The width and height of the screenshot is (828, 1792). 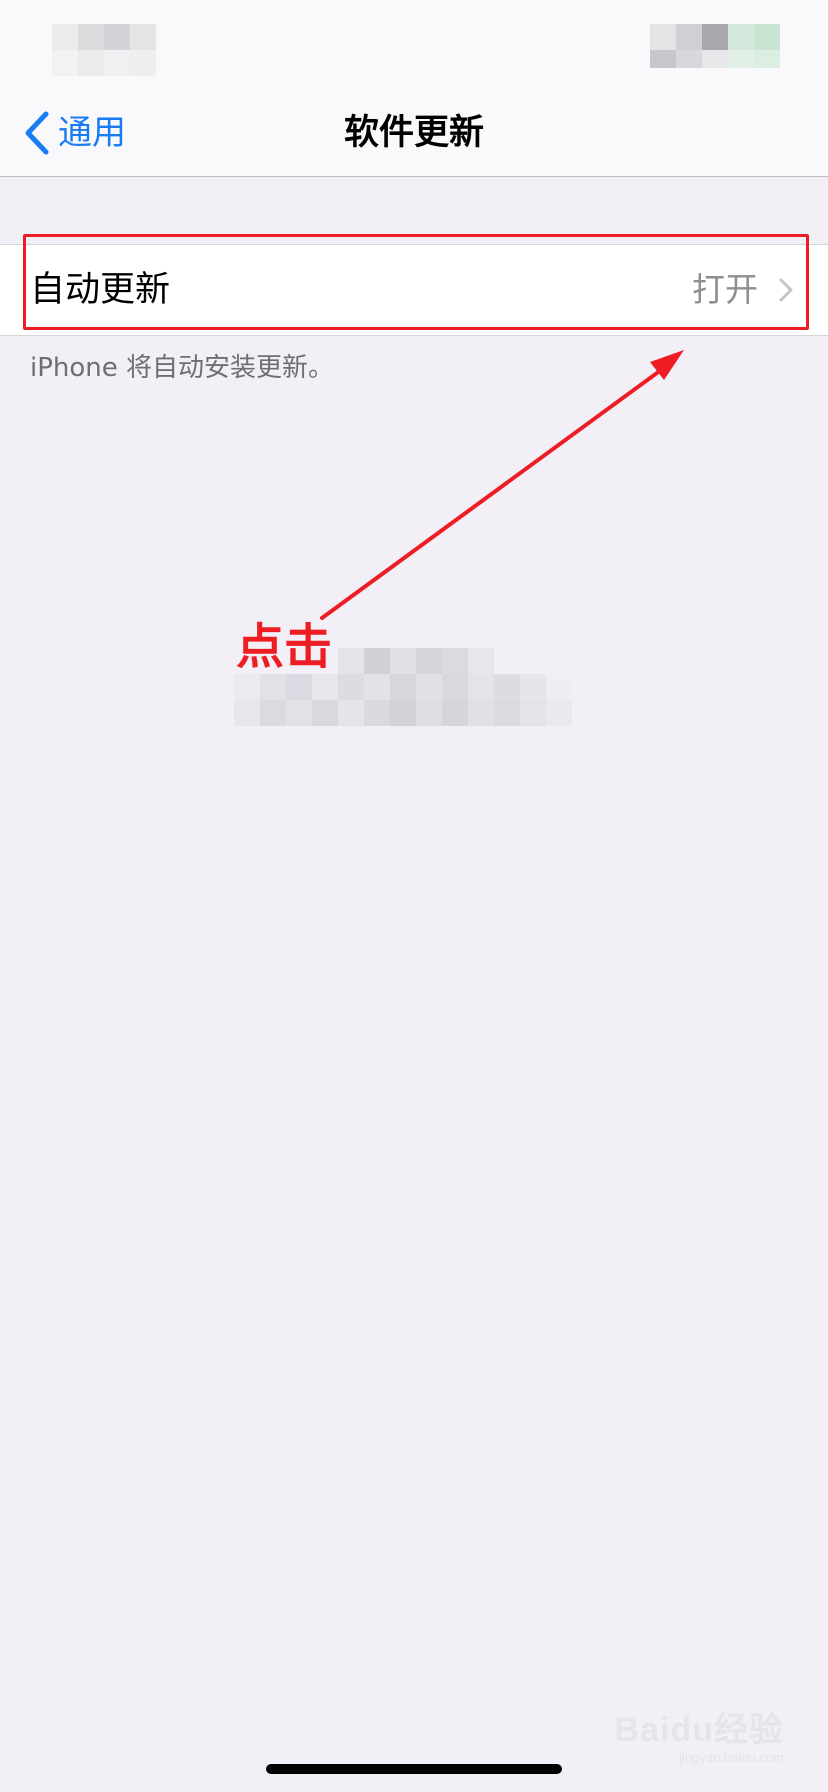 I want to click on page-title: 软件更新, so click(x=413, y=133).